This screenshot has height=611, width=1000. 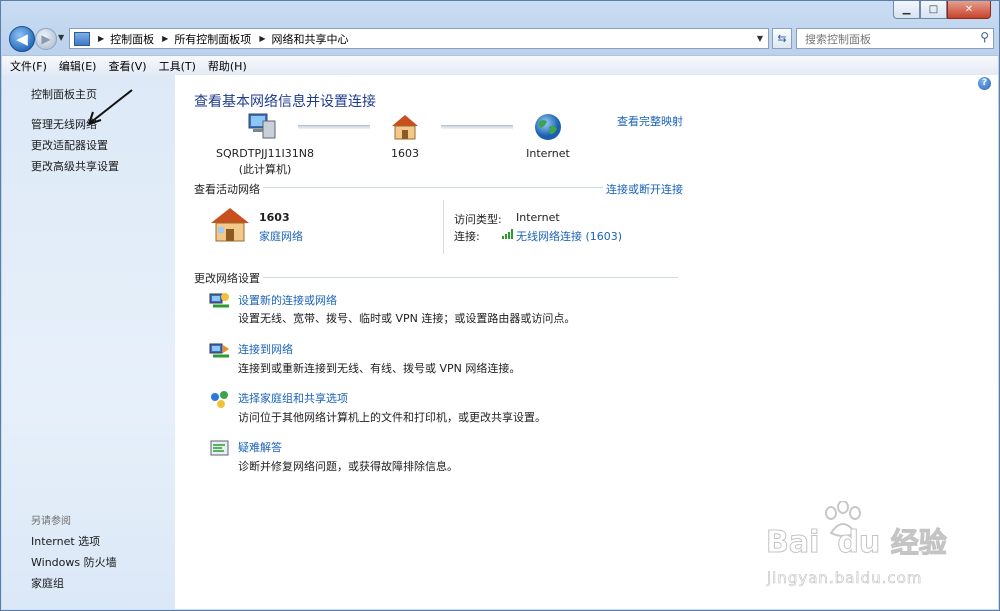 What do you see at coordinates (219, 399) in the screenshot?
I see `homegroup-icon` at bounding box center [219, 399].